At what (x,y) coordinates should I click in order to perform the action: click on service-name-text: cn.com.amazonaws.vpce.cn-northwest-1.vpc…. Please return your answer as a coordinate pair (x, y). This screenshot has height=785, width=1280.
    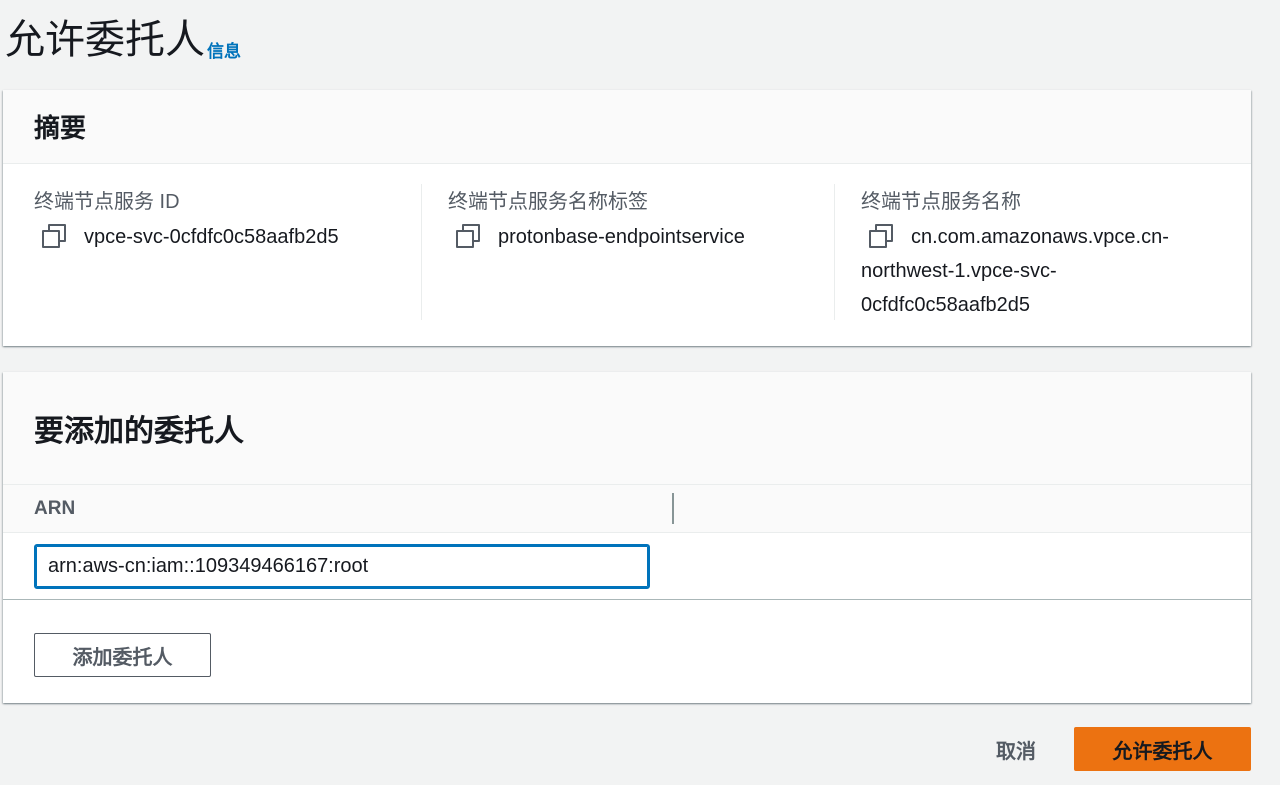
    Looking at the image, I should click on (1015, 271).